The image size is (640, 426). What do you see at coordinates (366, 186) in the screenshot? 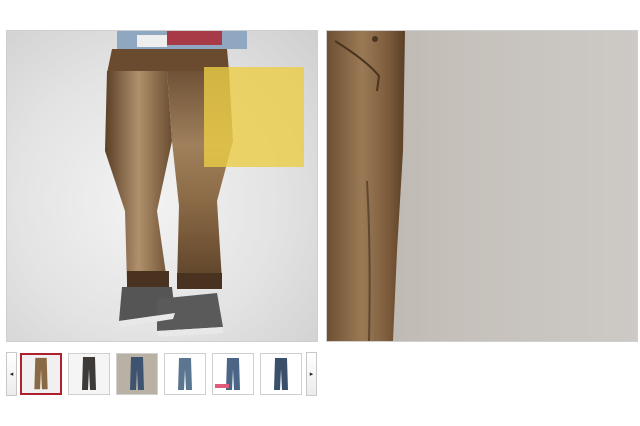
I see `zoomed-denim-detail` at bounding box center [366, 186].